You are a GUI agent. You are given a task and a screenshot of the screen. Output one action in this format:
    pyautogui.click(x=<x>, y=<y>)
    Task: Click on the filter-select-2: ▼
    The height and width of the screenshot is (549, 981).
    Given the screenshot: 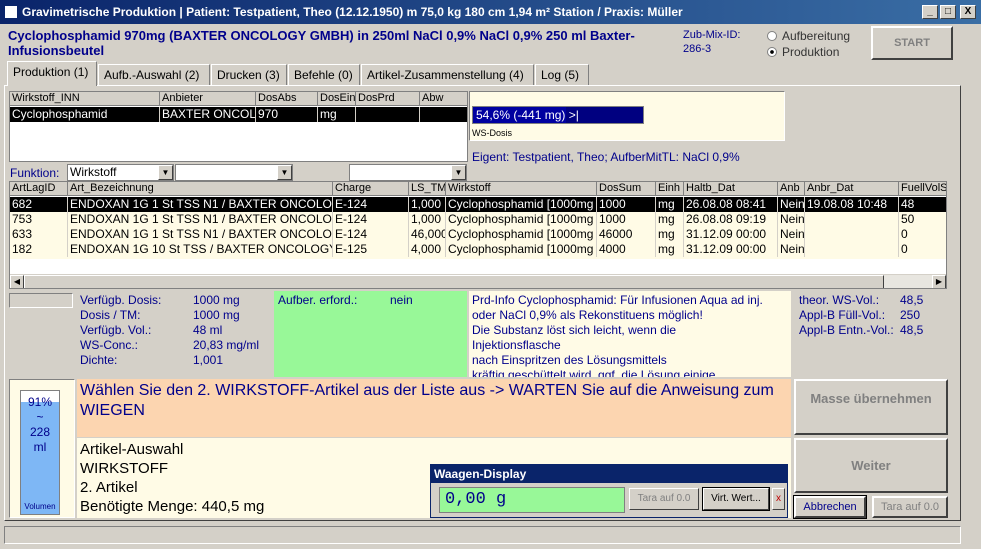 What is the action you would take?
    pyautogui.click(x=234, y=172)
    